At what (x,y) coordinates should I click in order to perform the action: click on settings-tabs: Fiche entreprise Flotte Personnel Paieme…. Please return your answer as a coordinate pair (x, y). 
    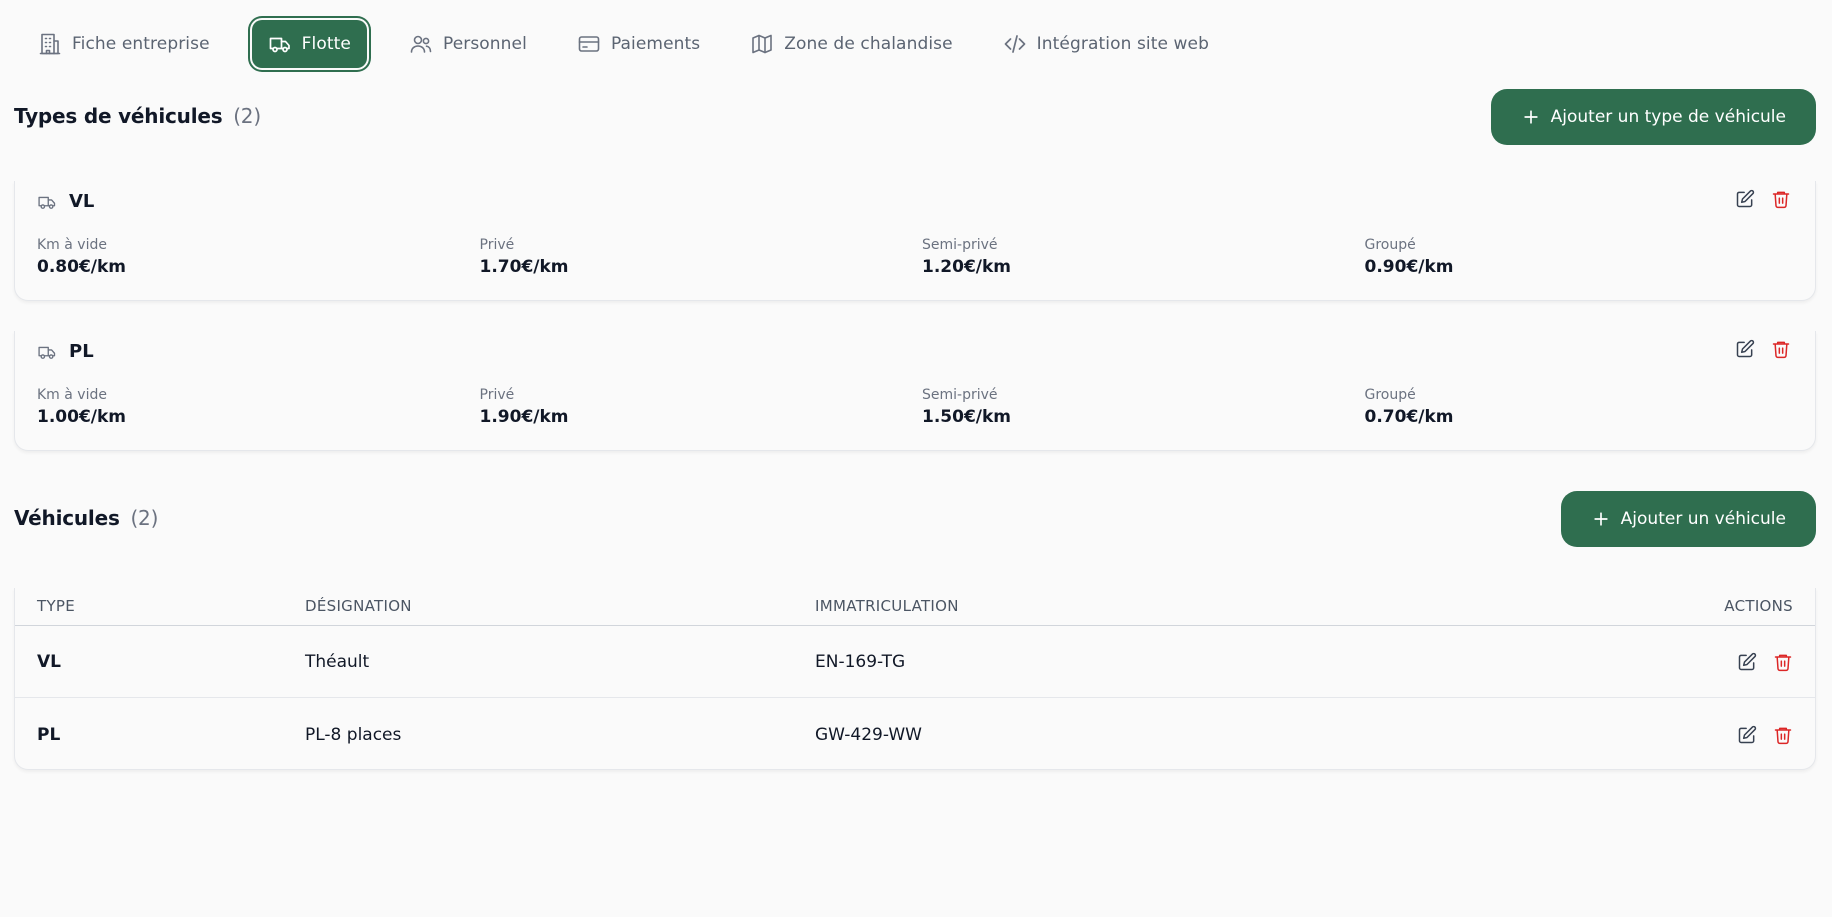
    Looking at the image, I should click on (630, 44).